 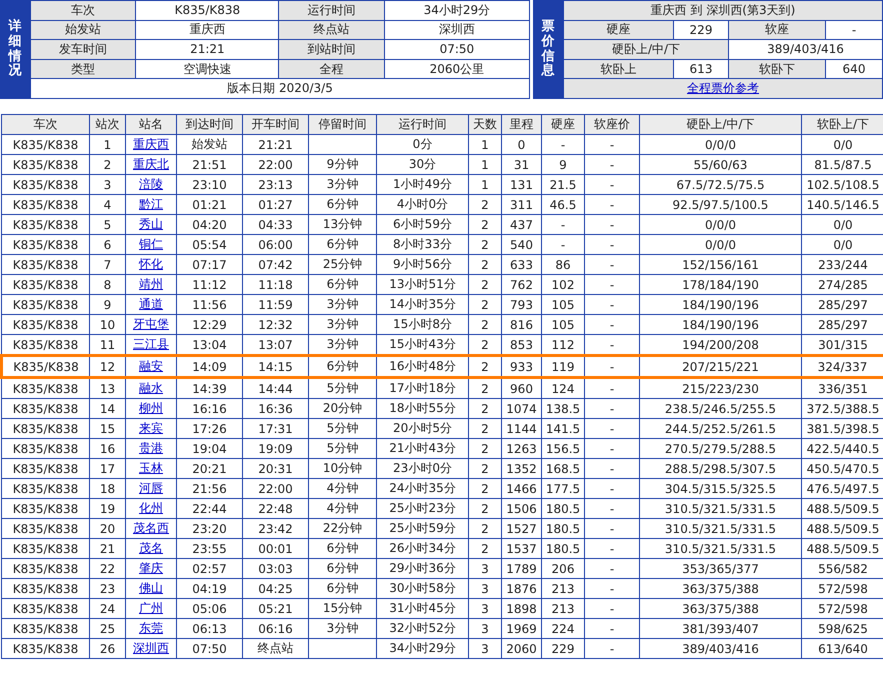 I want to click on field-value: 34小时29分, so click(x=457, y=10).